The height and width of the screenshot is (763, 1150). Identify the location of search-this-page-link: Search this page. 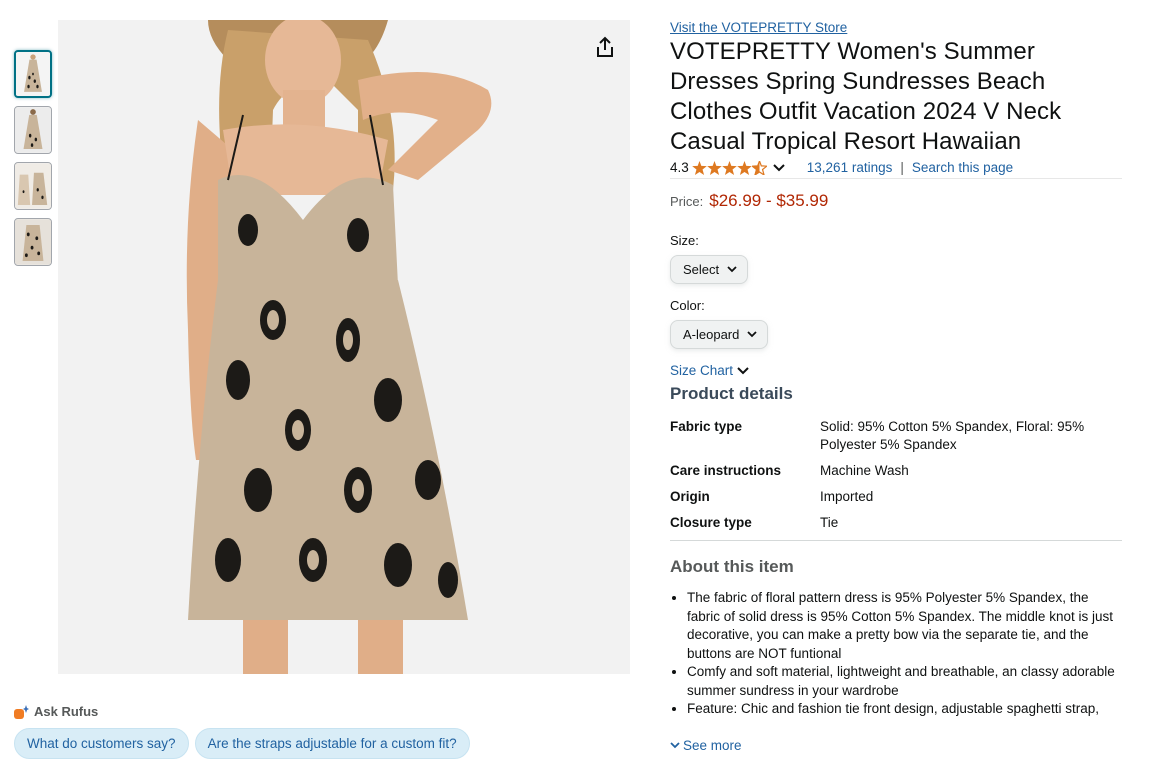
(962, 167).